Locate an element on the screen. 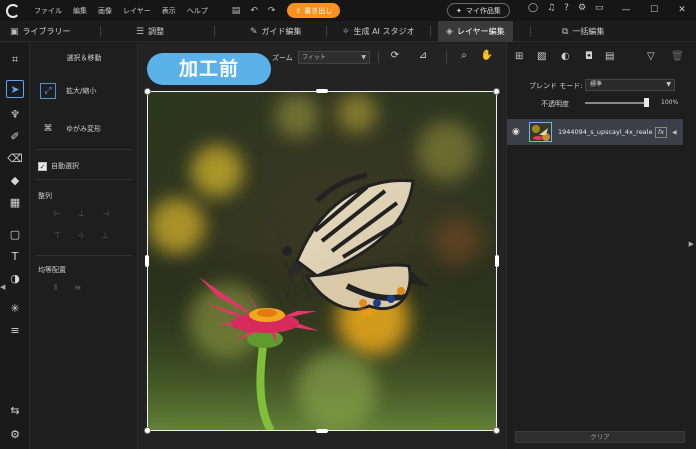 The width and height of the screenshot is (696, 449). layers-icon: ◈ is located at coordinates (449, 31).